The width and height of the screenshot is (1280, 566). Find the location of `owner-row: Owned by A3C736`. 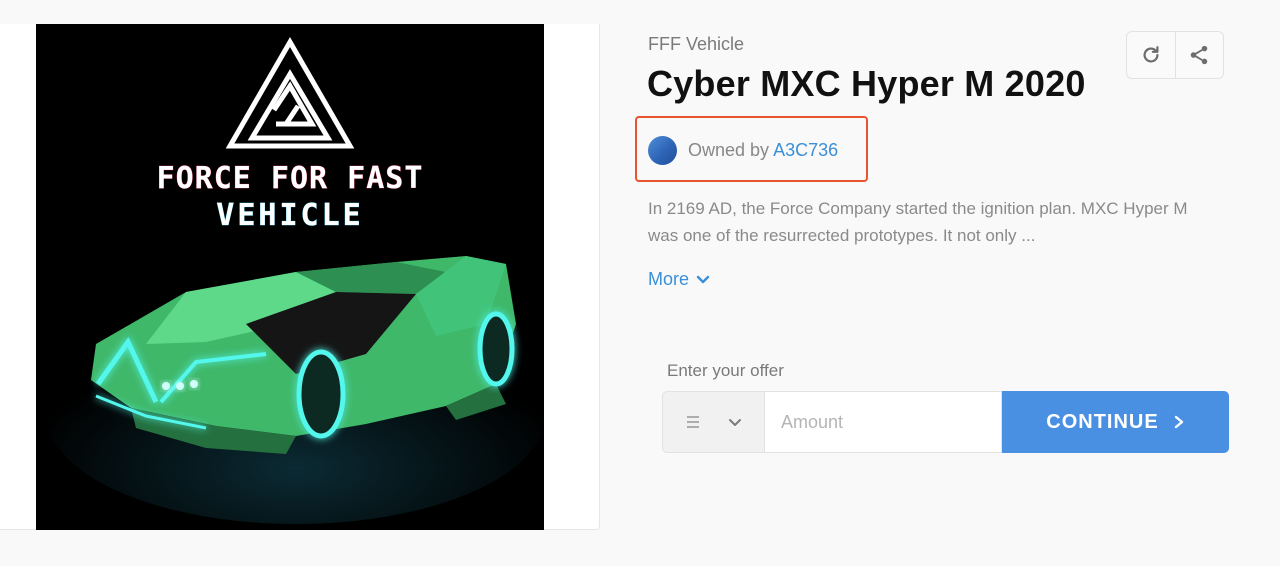

owner-row: Owned by A3C736 is located at coordinates (743, 150).